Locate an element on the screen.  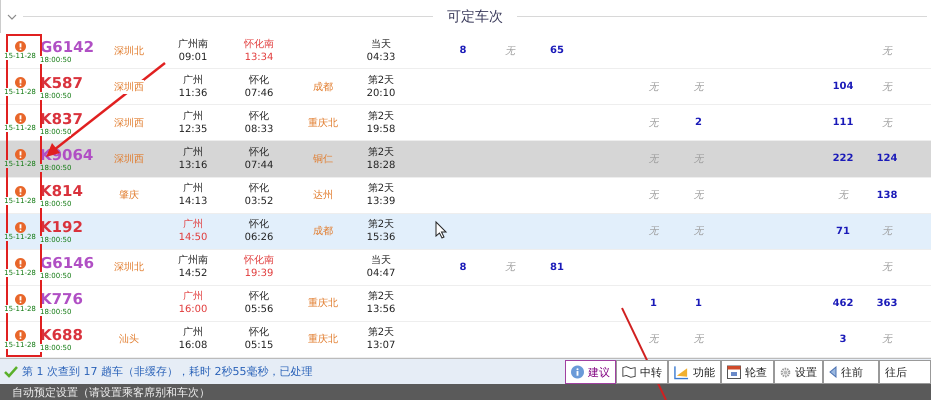
seat-count: 71 is located at coordinates (843, 231).